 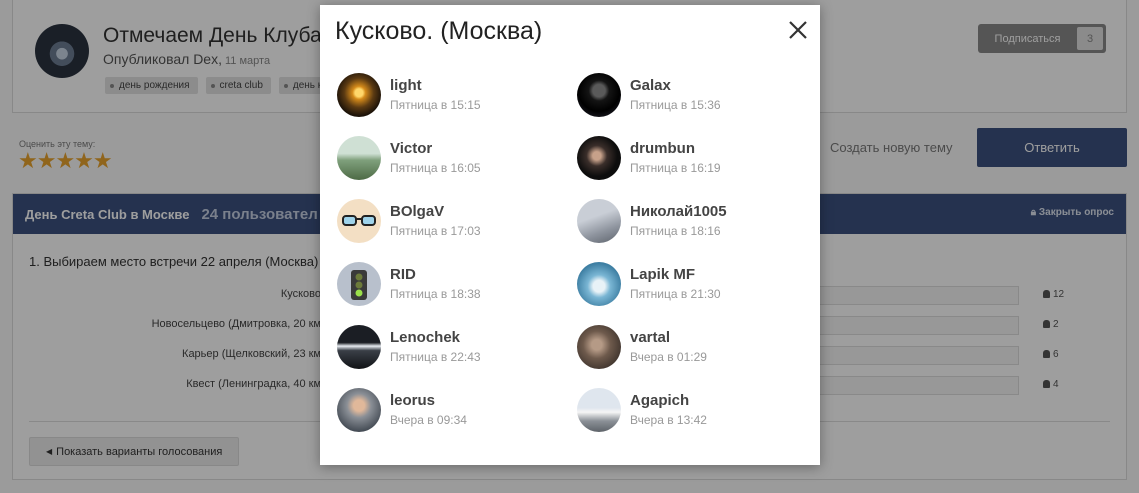 I want to click on voter-item: RID Пятница в 18:38, so click(x=457, y=284).